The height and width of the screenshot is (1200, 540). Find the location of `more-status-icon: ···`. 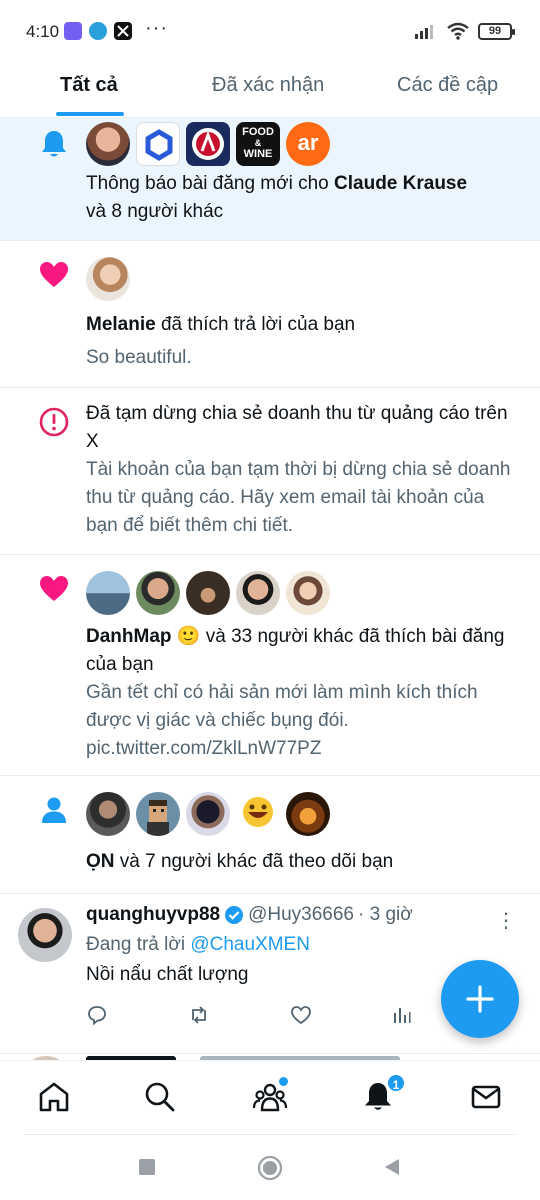

more-status-icon: ··· is located at coordinates (156, 28).